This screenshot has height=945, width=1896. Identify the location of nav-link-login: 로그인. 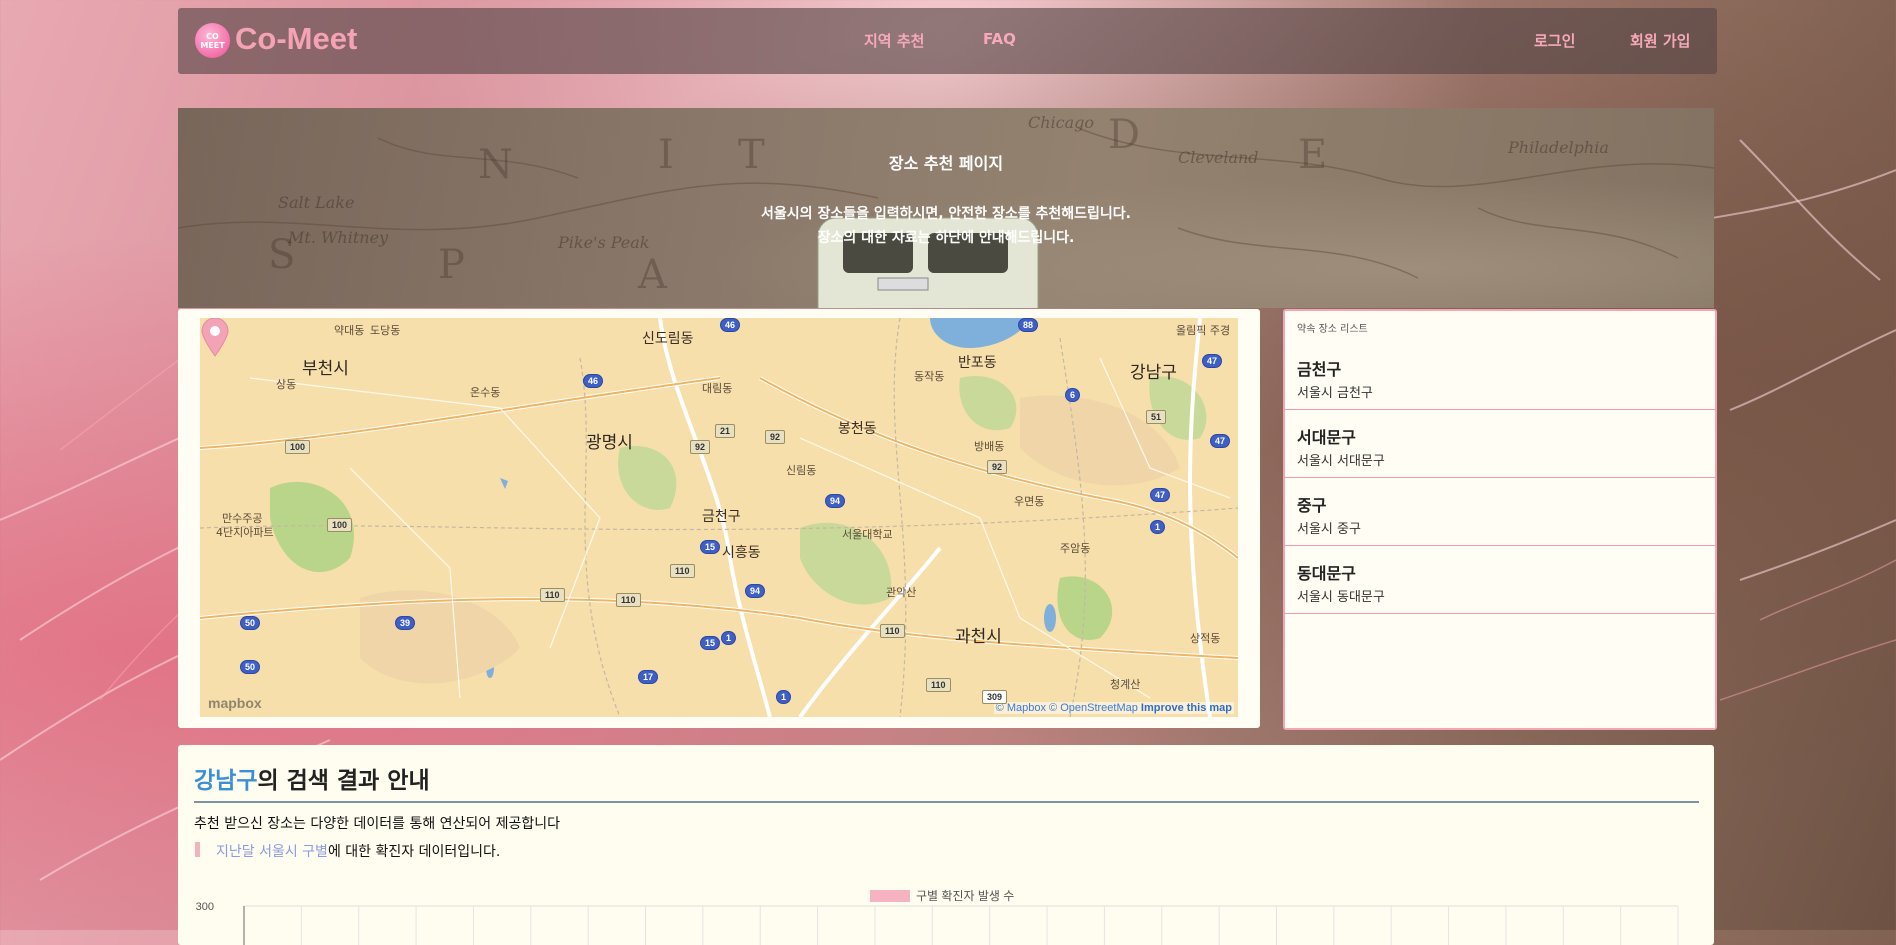
(1554, 40).